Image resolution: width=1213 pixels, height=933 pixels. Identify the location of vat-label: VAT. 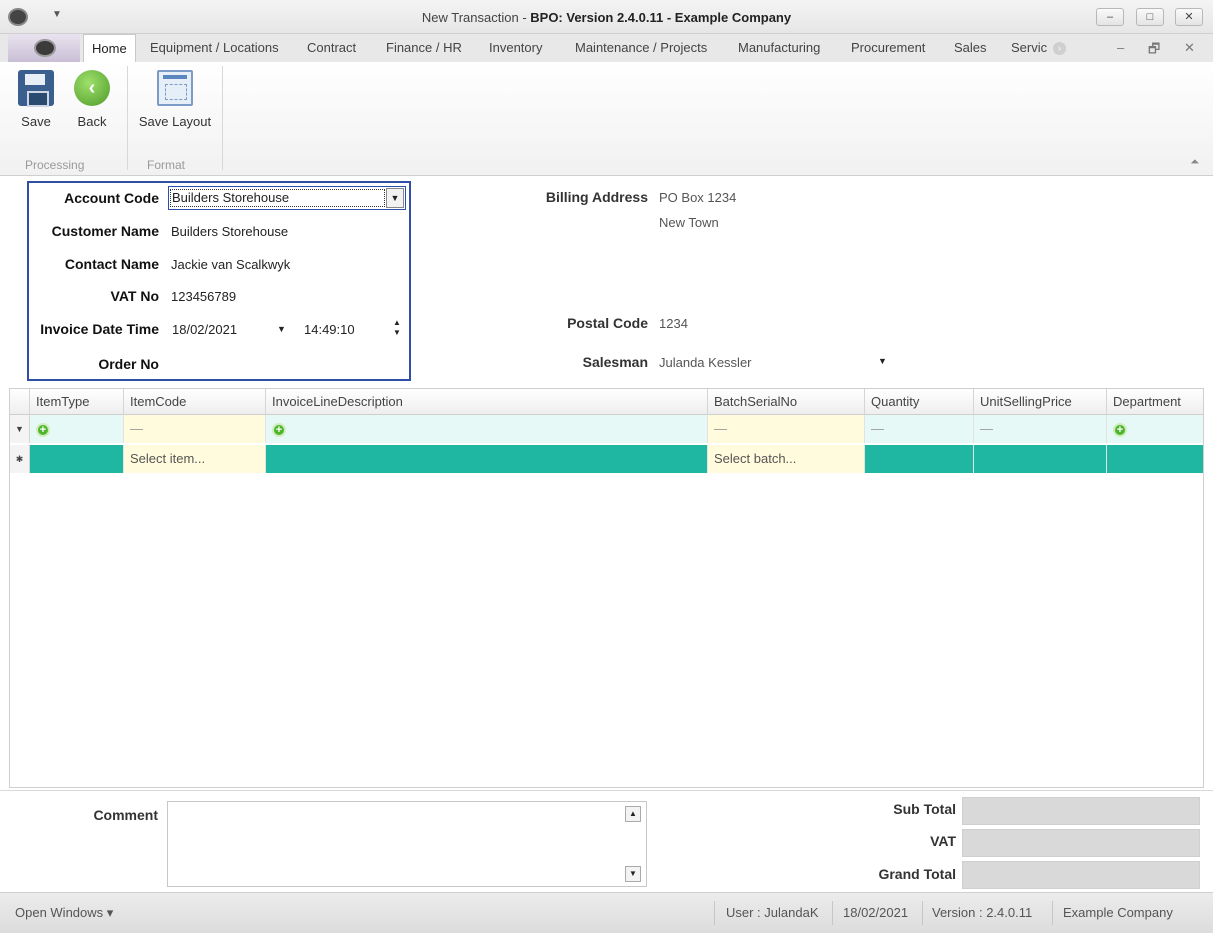
(943, 841).